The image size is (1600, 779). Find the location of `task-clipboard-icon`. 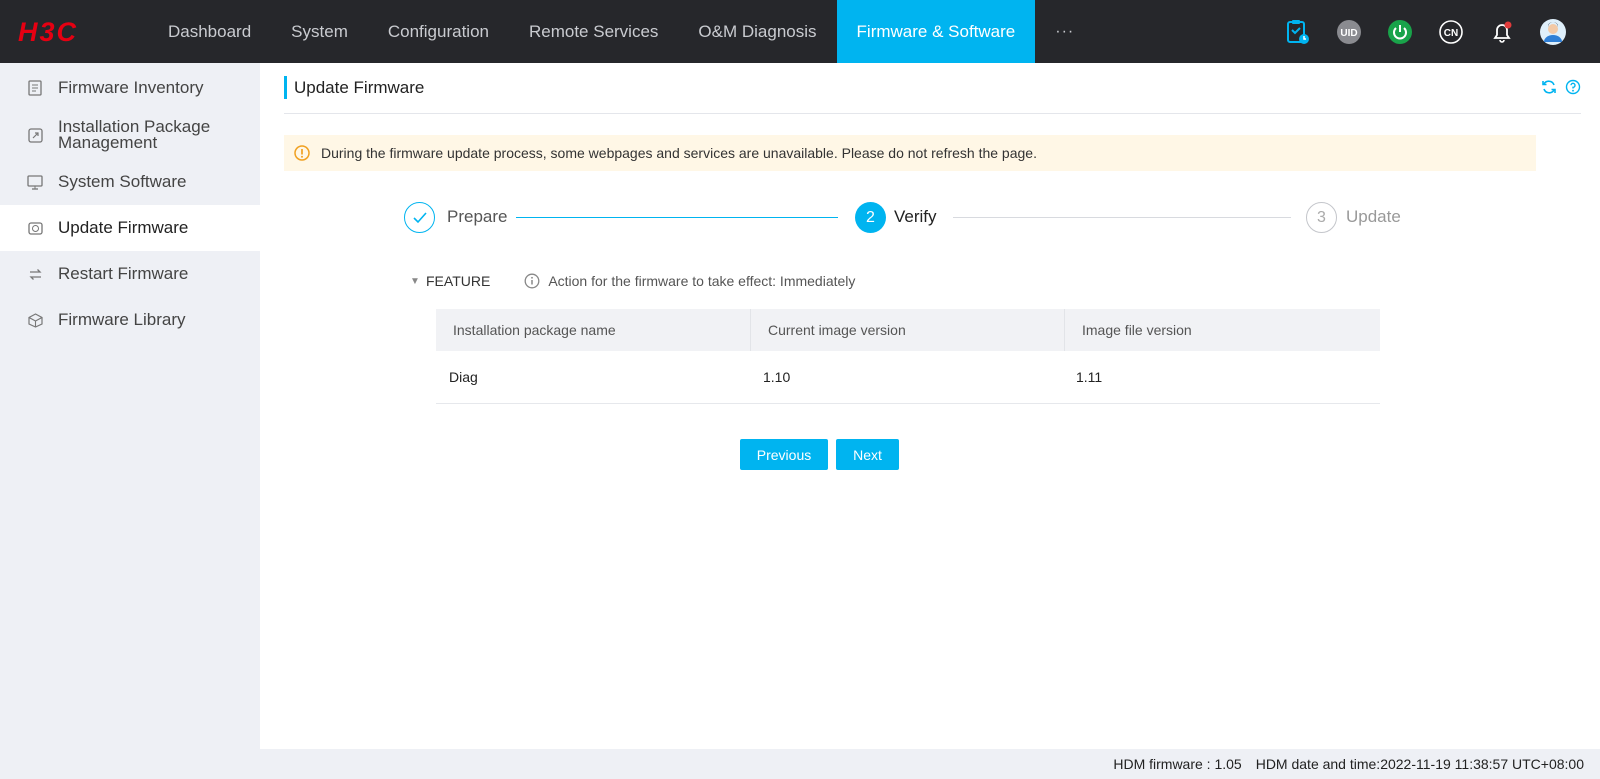

task-clipboard-icon is located at coordinates (1297, 31).